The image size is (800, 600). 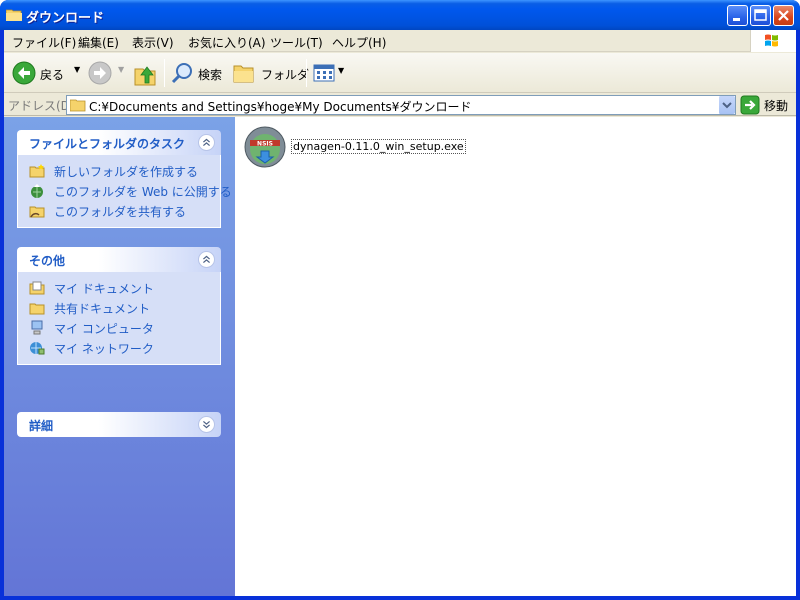 I want to click on forward-dropdown-icon: ▼, so click(x=121, y=69).